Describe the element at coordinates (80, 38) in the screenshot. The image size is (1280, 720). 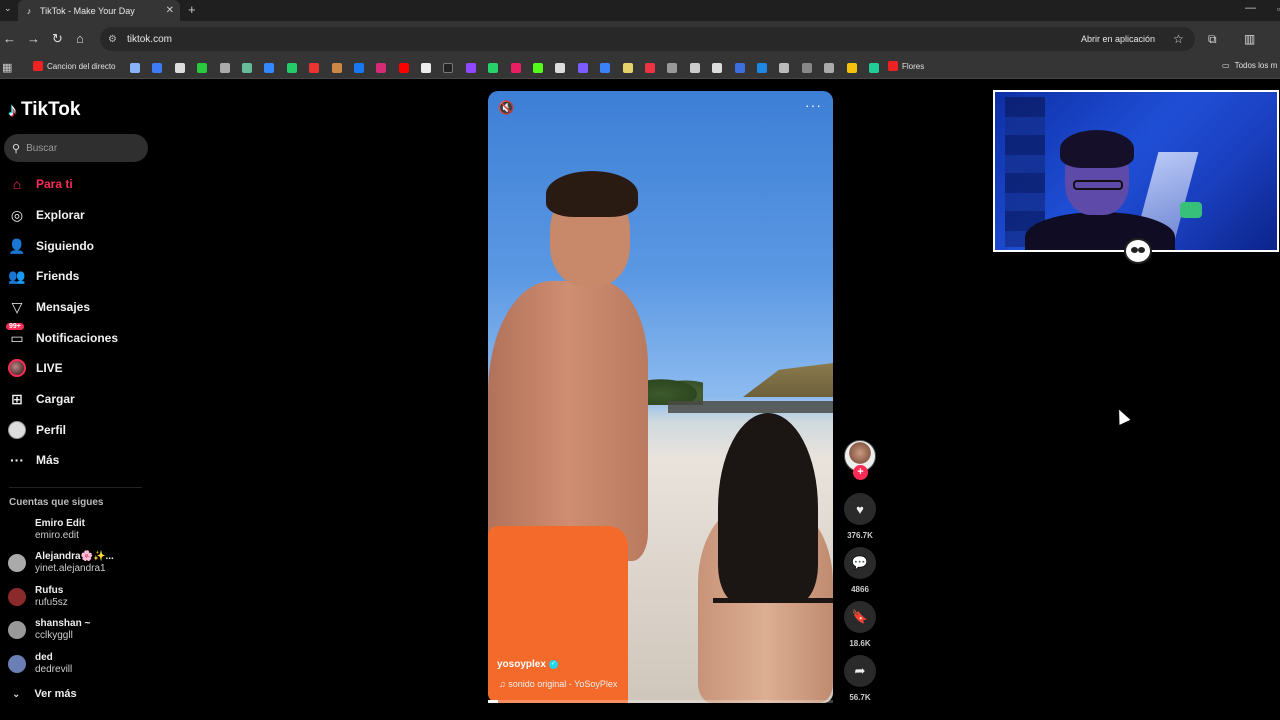
I see `home-icon: ⌂` at that location.